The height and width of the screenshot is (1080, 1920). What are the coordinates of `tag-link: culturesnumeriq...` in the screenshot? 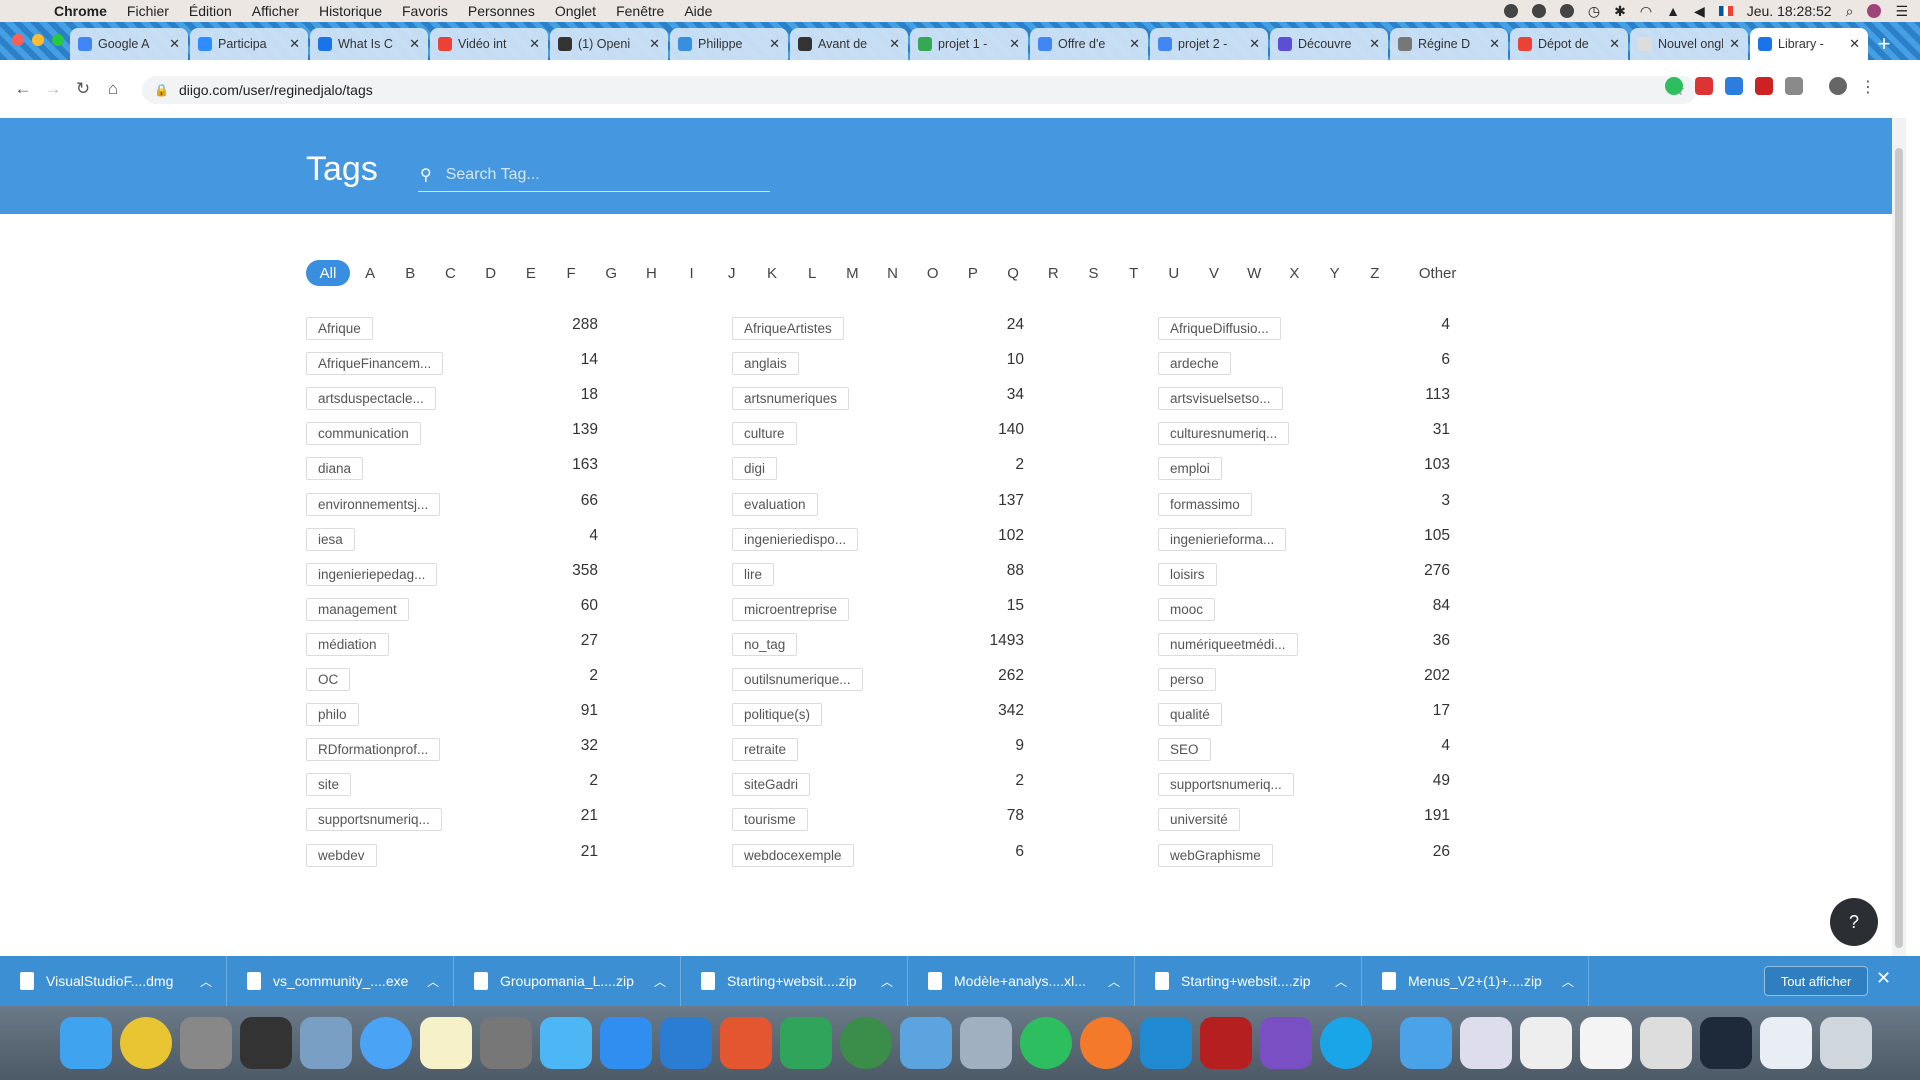 It's located at (1224, 434).